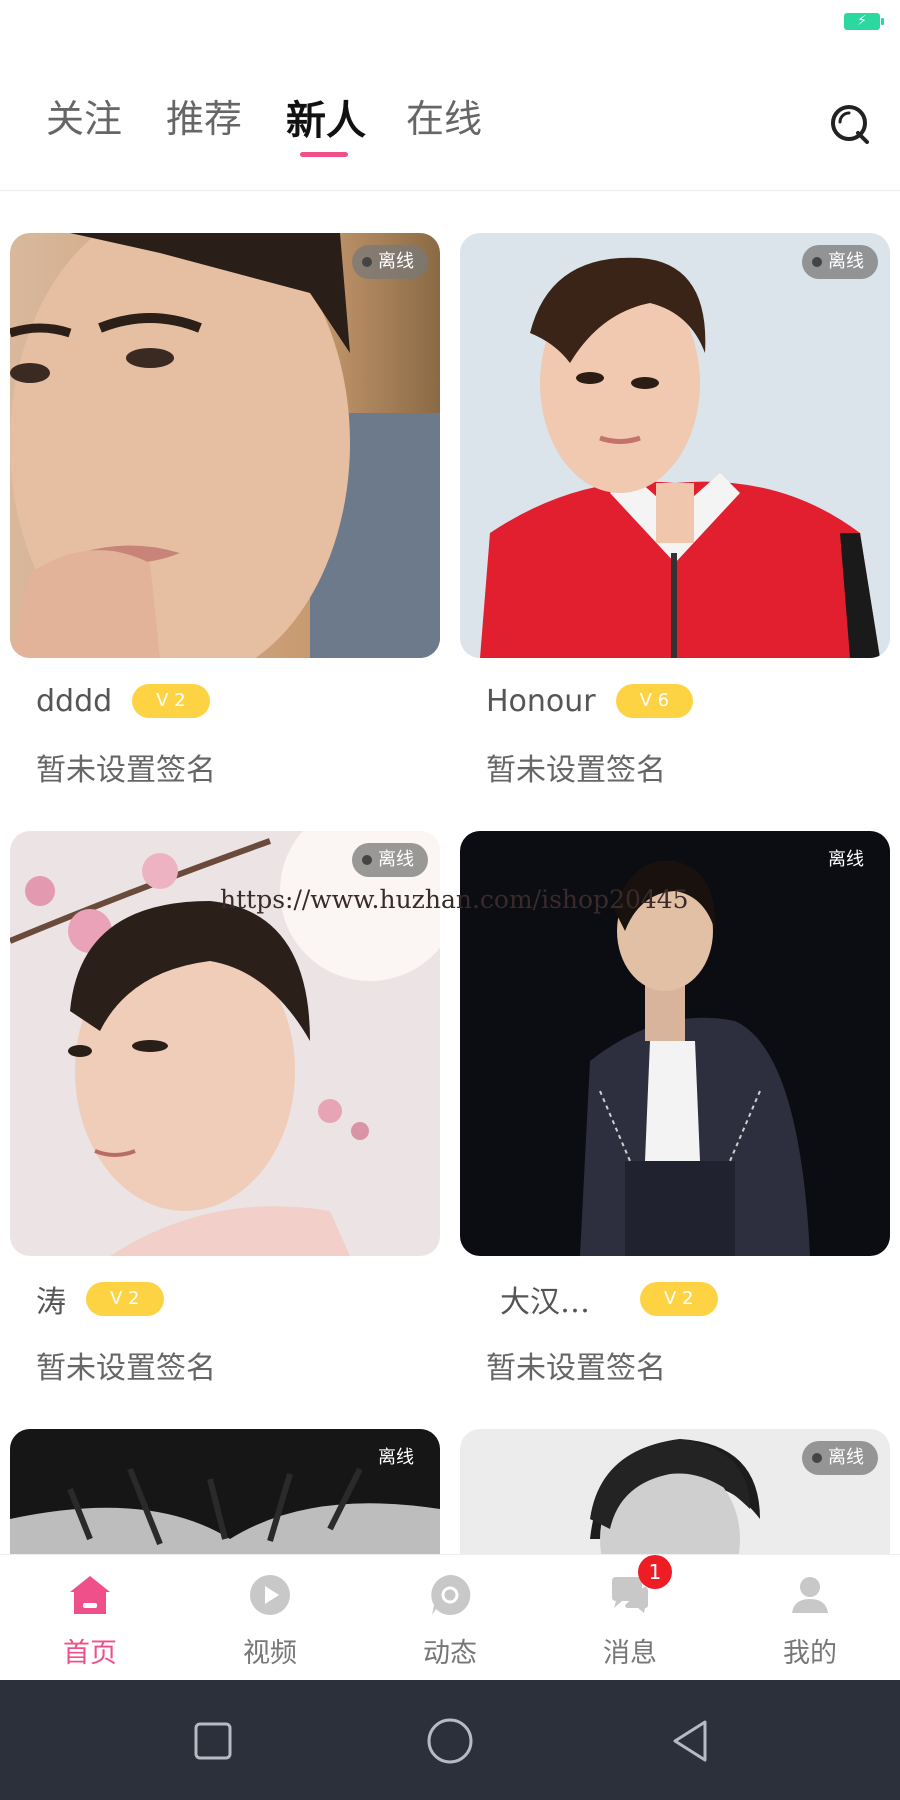  What do you see at coordinates (810, 1595) in the screenshot?
I see `profile-icon` at bounding box center [810, 1595].